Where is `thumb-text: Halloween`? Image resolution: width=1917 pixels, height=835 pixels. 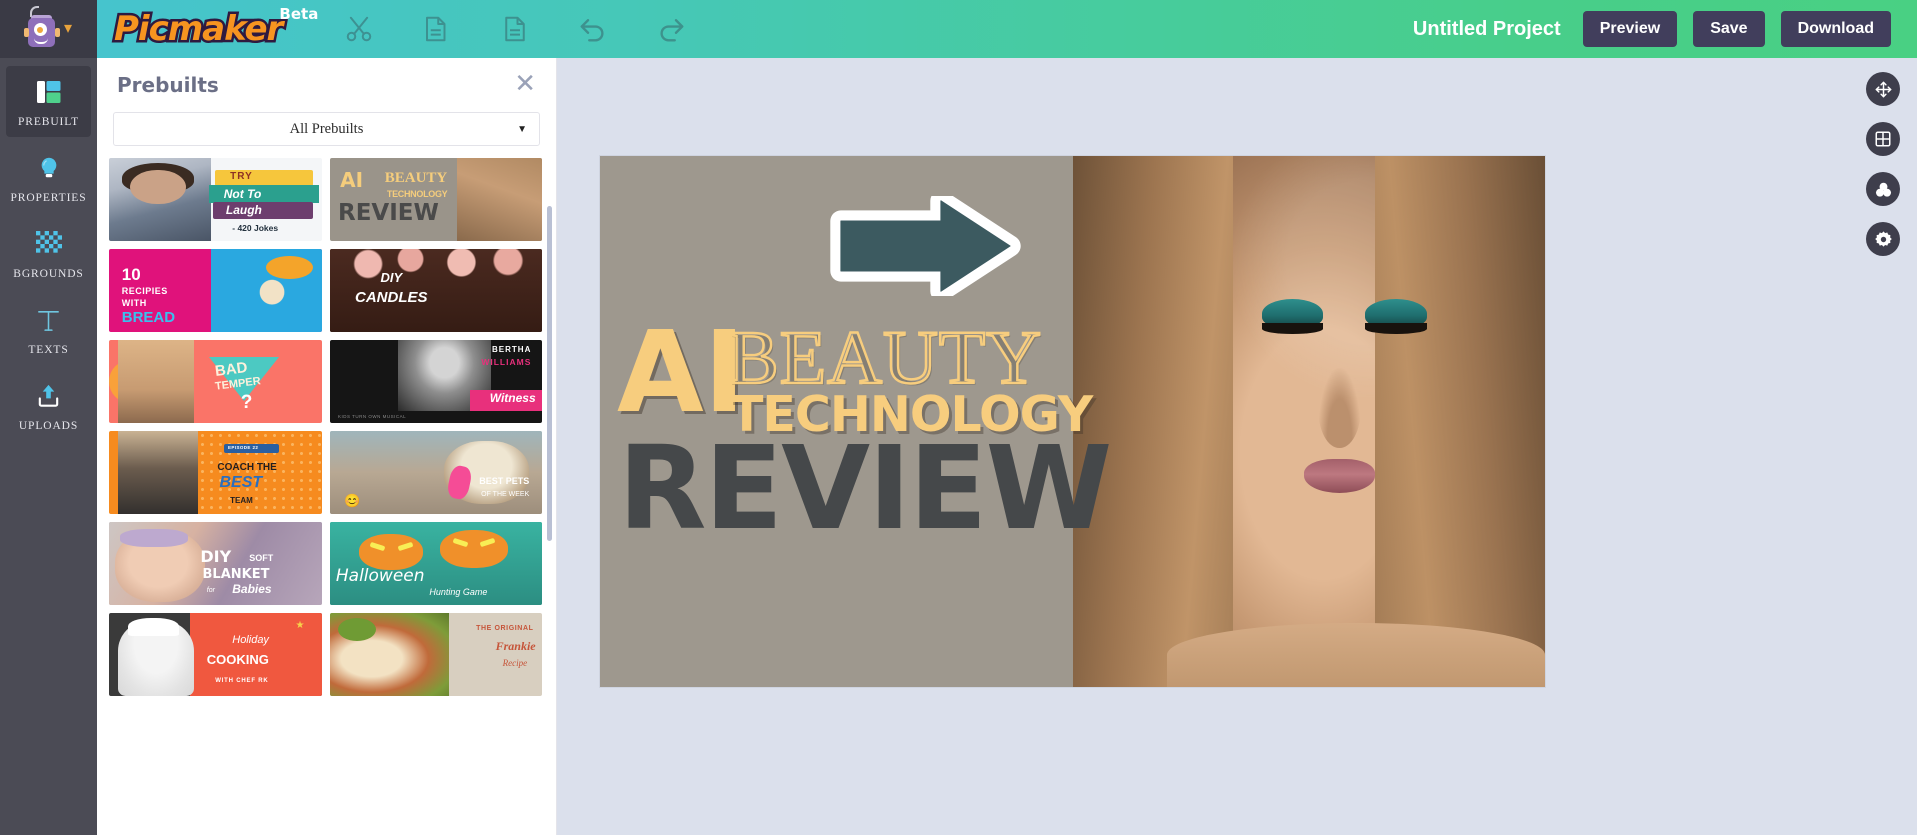 thumb-text: Halloween is located at coordinates (380, 575).